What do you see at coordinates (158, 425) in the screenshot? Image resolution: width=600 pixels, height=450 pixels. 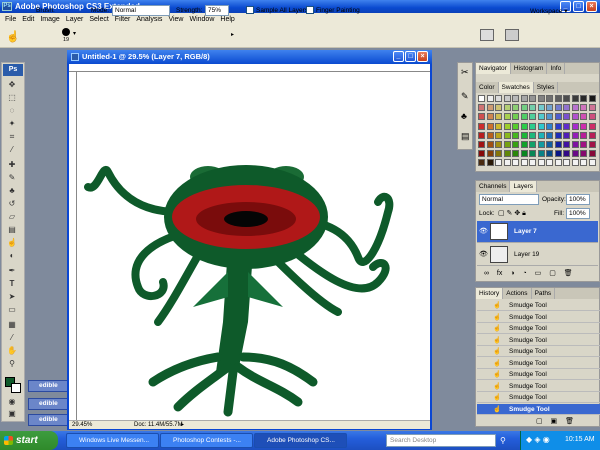 I see `doc-size: Doc: 11.4M/55.7M` at bounding box center [158, 425].